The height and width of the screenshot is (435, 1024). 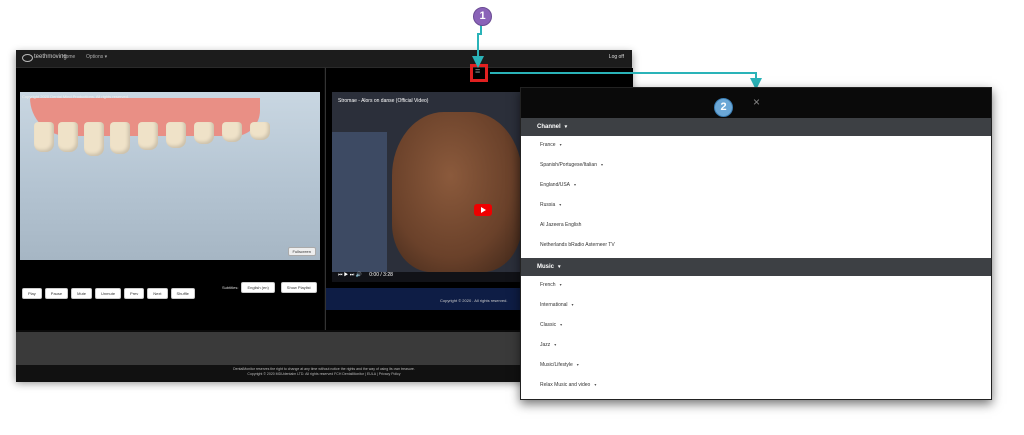 I want to click on music-item: Relax Music and video ▾, so click(x=568, y=385).